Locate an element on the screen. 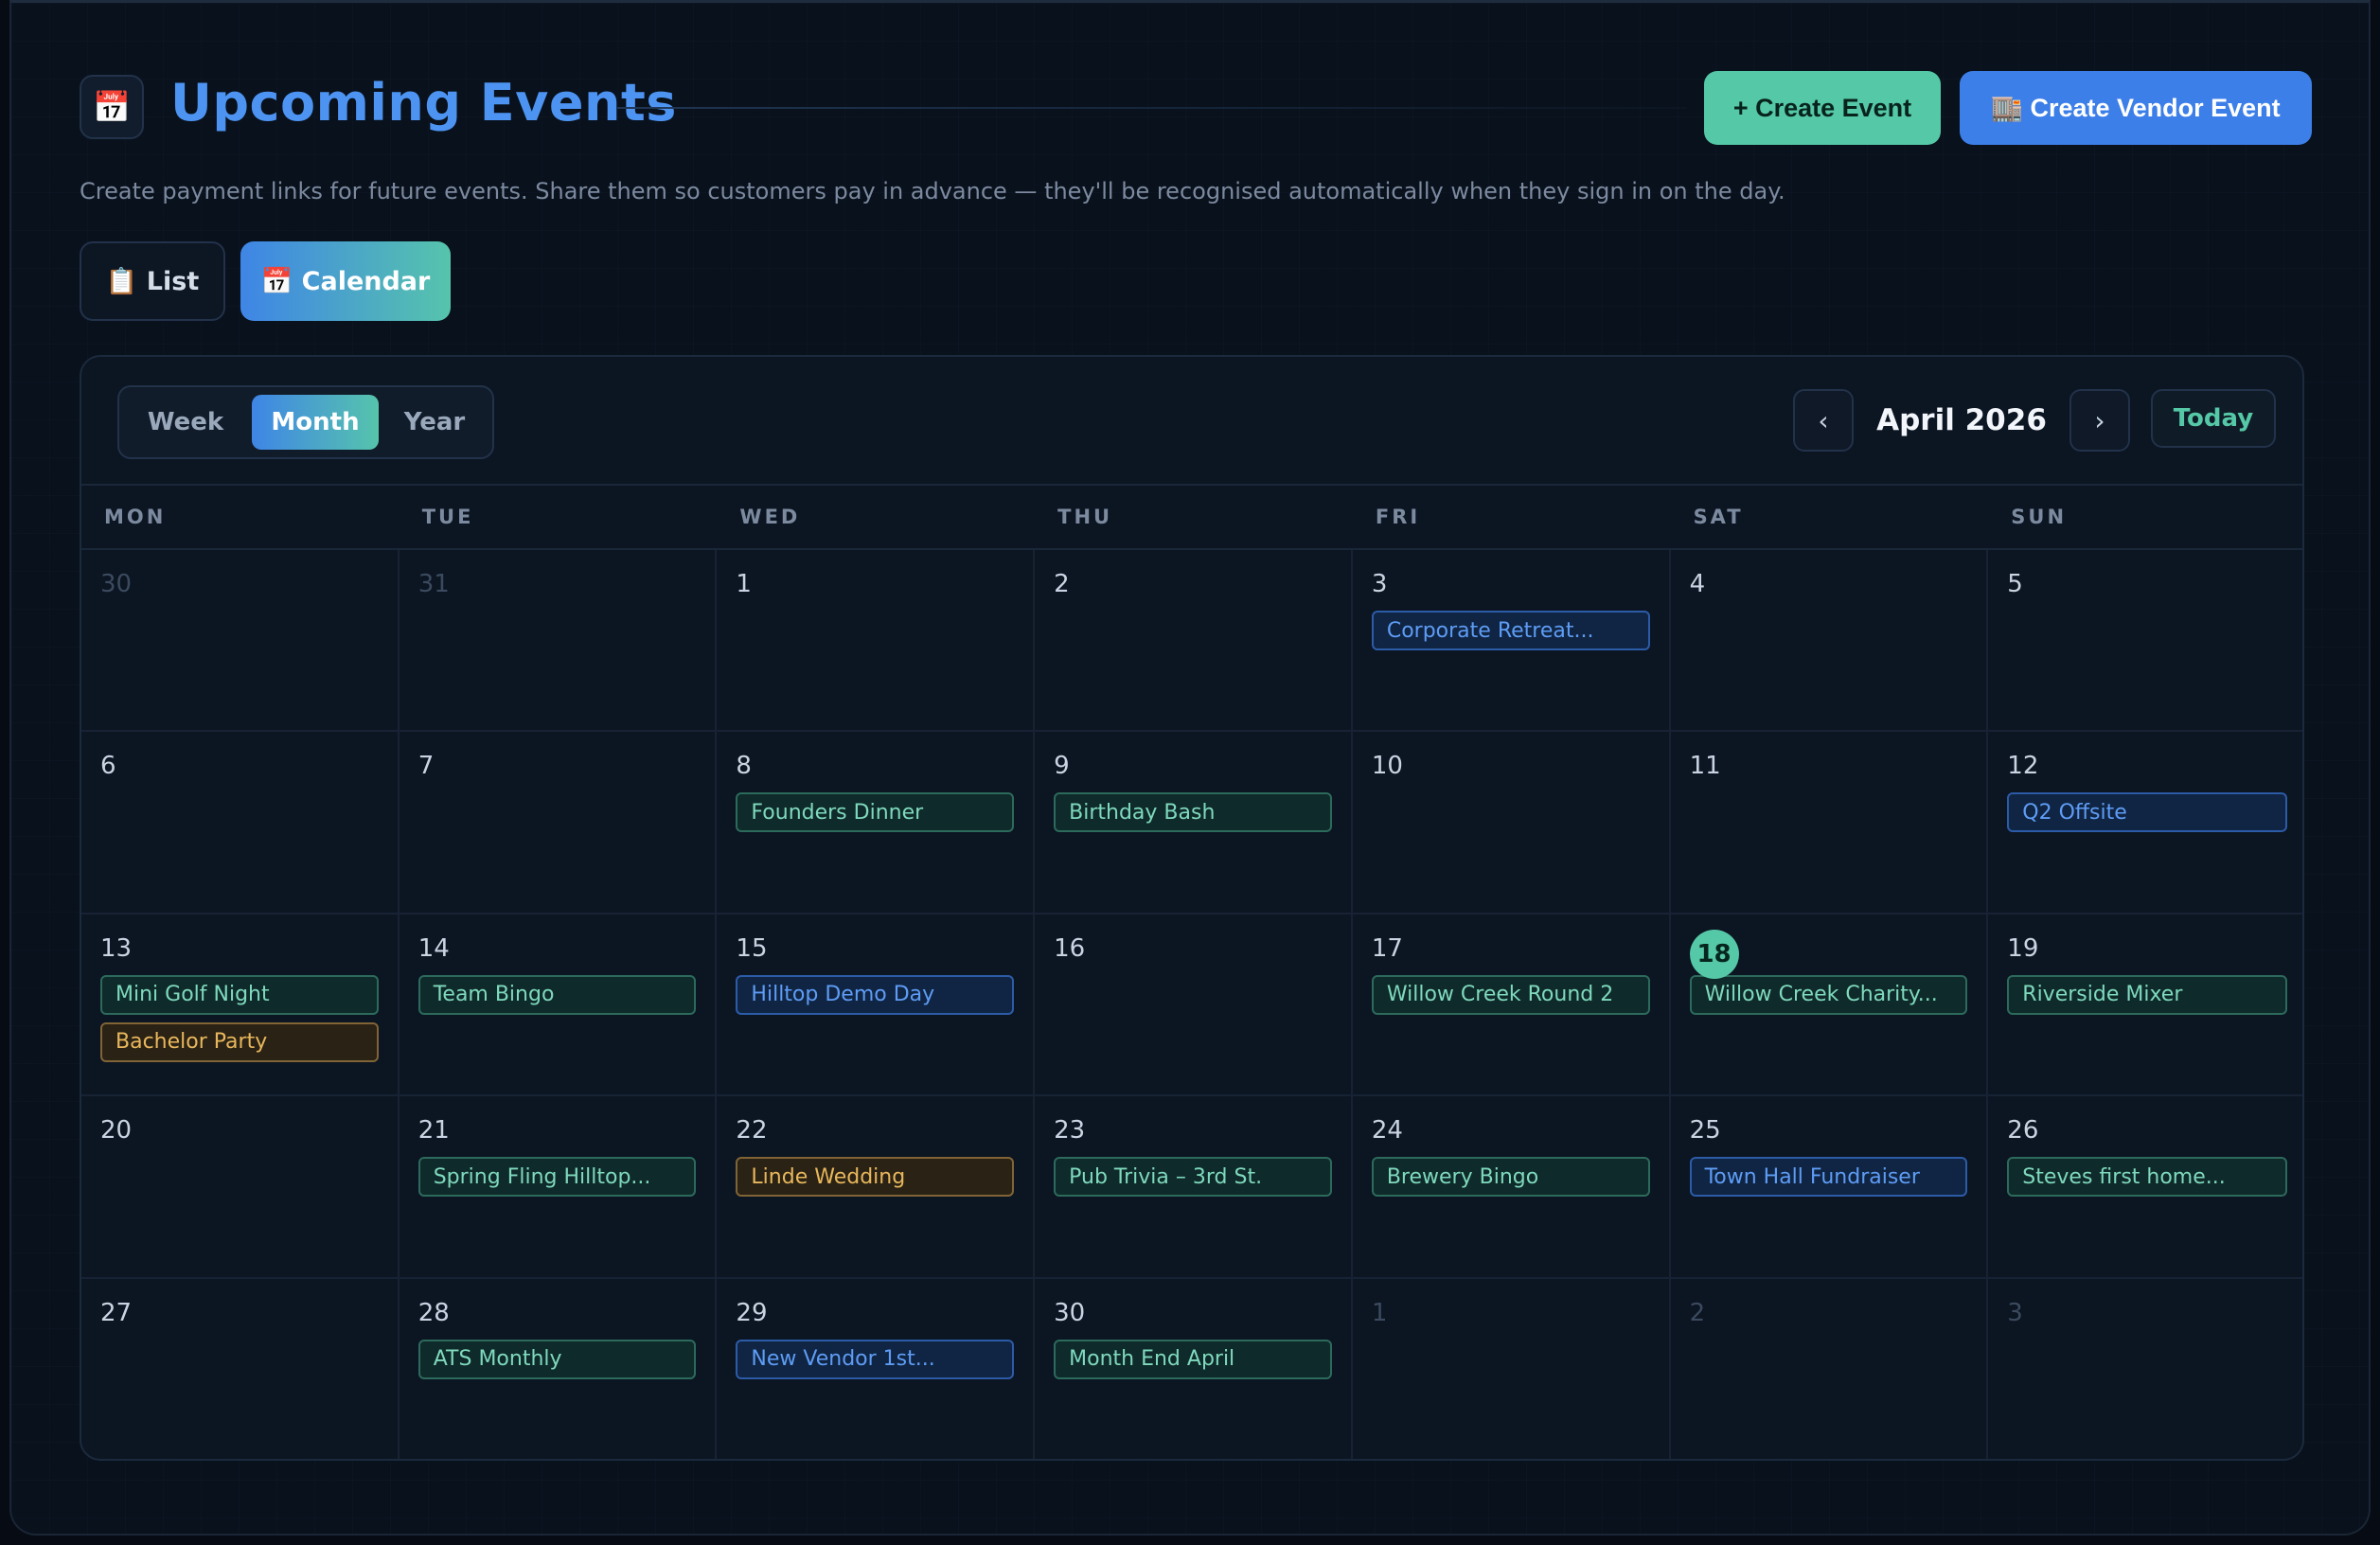 This screenshot has width=2380, height=1545. create-event-button: + Create Event is located at coordinates (1822, 108).